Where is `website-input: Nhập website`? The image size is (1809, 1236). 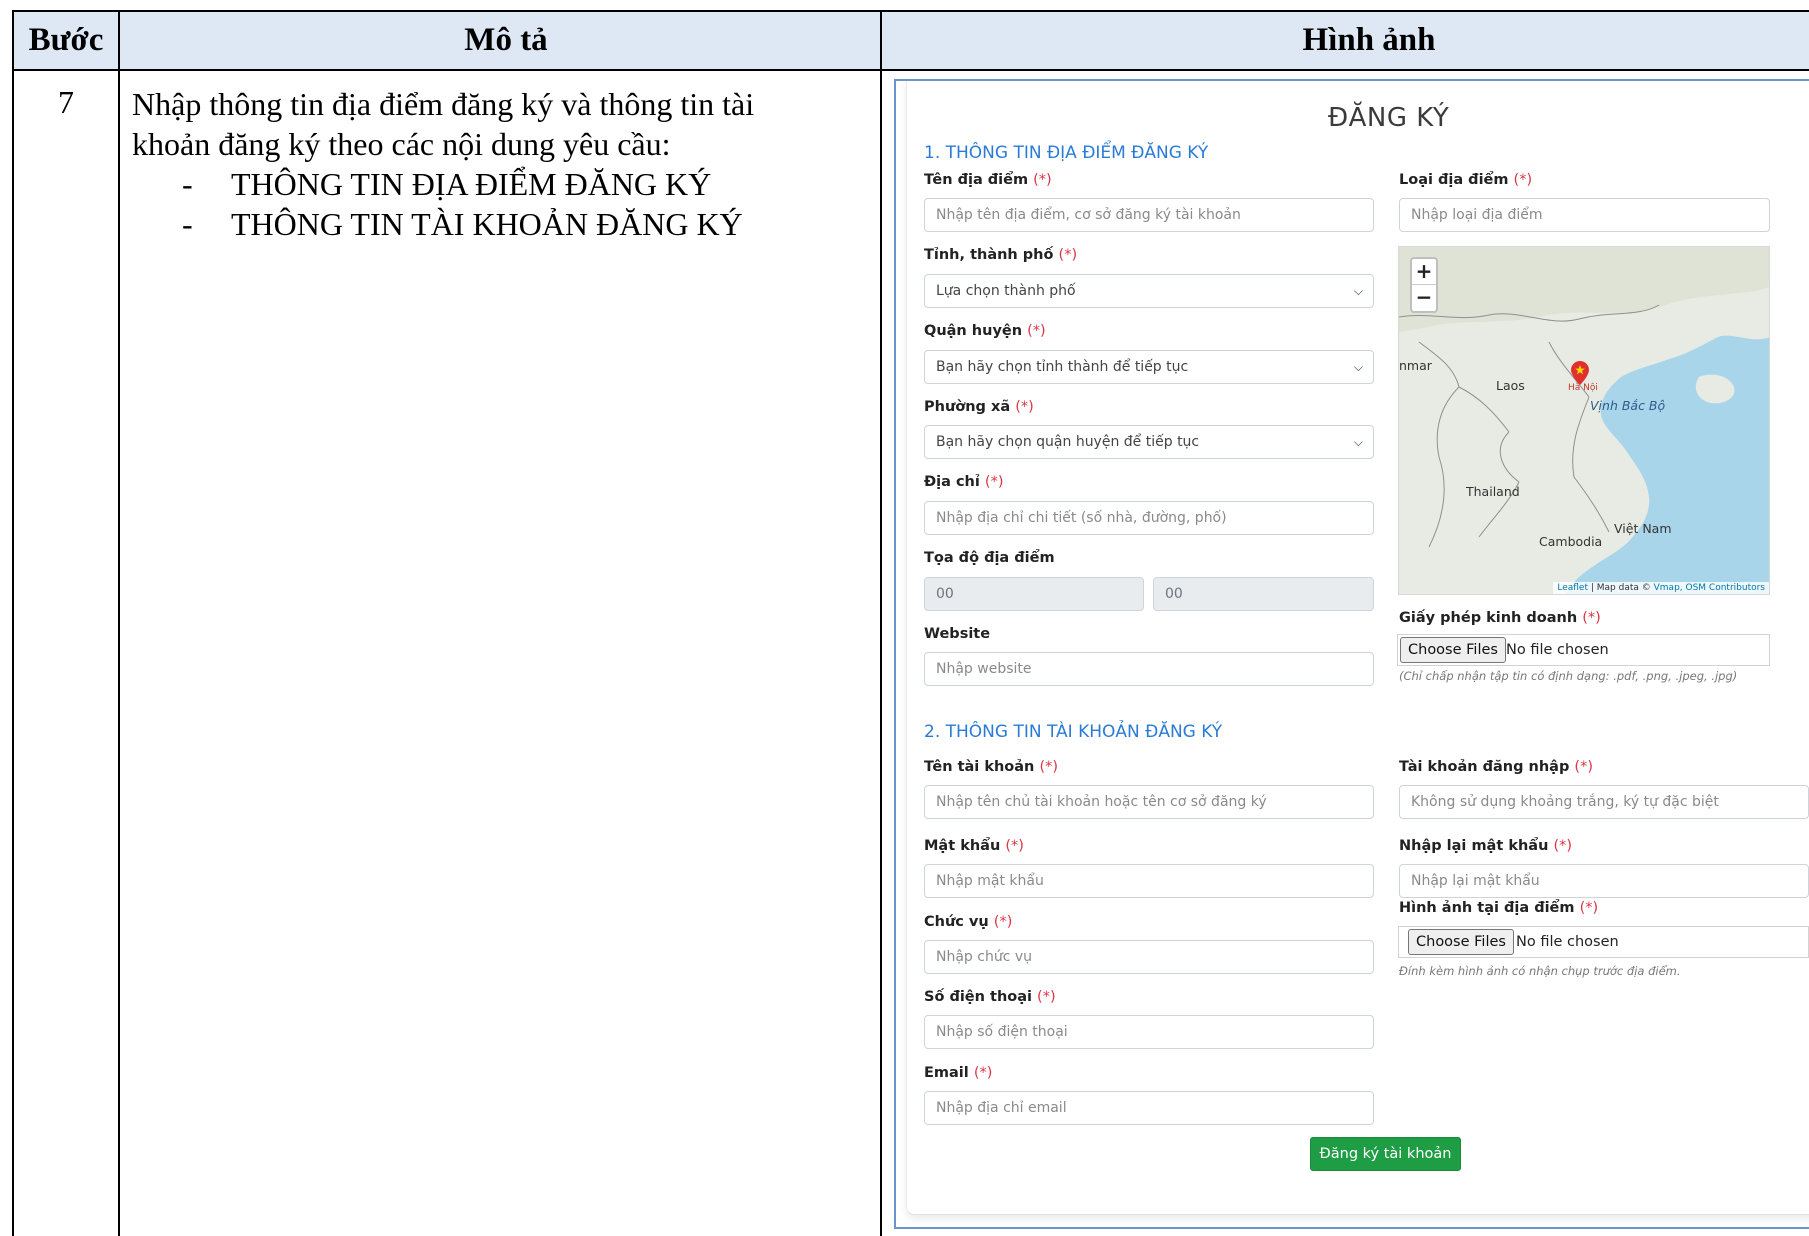
website-input: Nhập website is located at coordinates (1149, 669).